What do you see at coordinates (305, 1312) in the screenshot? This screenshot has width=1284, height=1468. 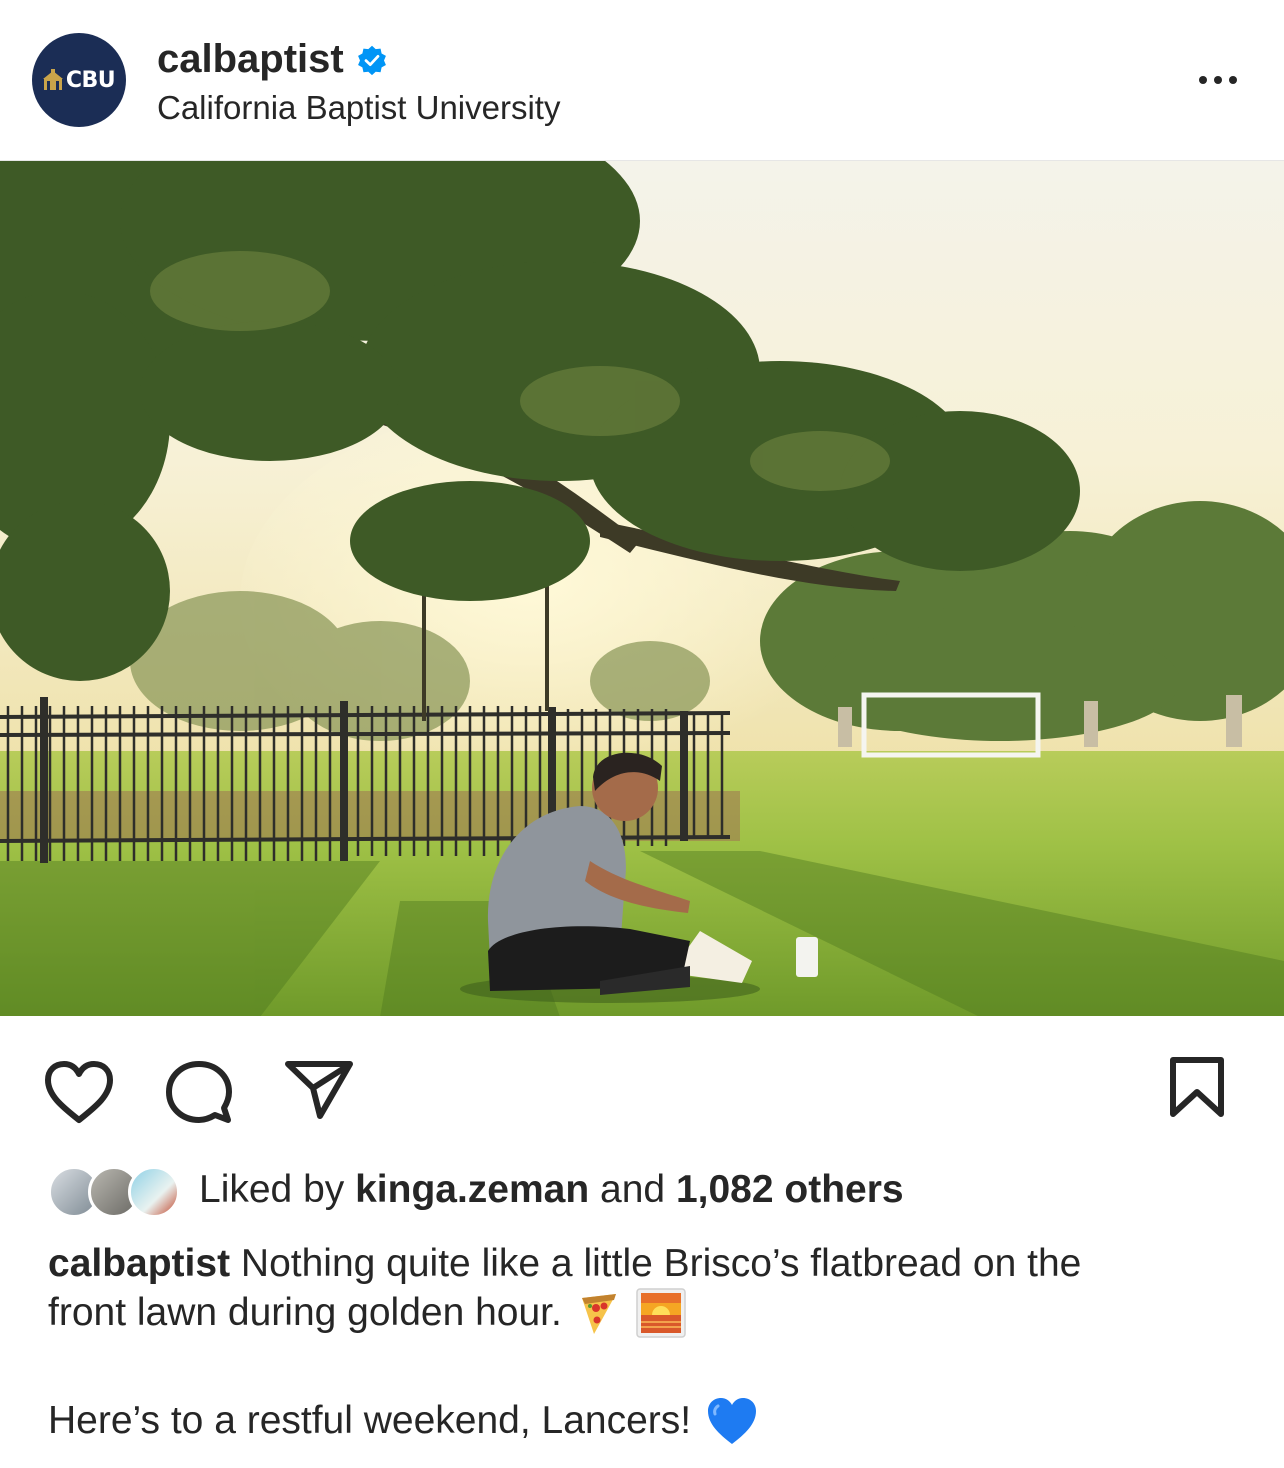 I see `caption-line-2: front lawn during golden hour.` at bounding box center [305, 1312].